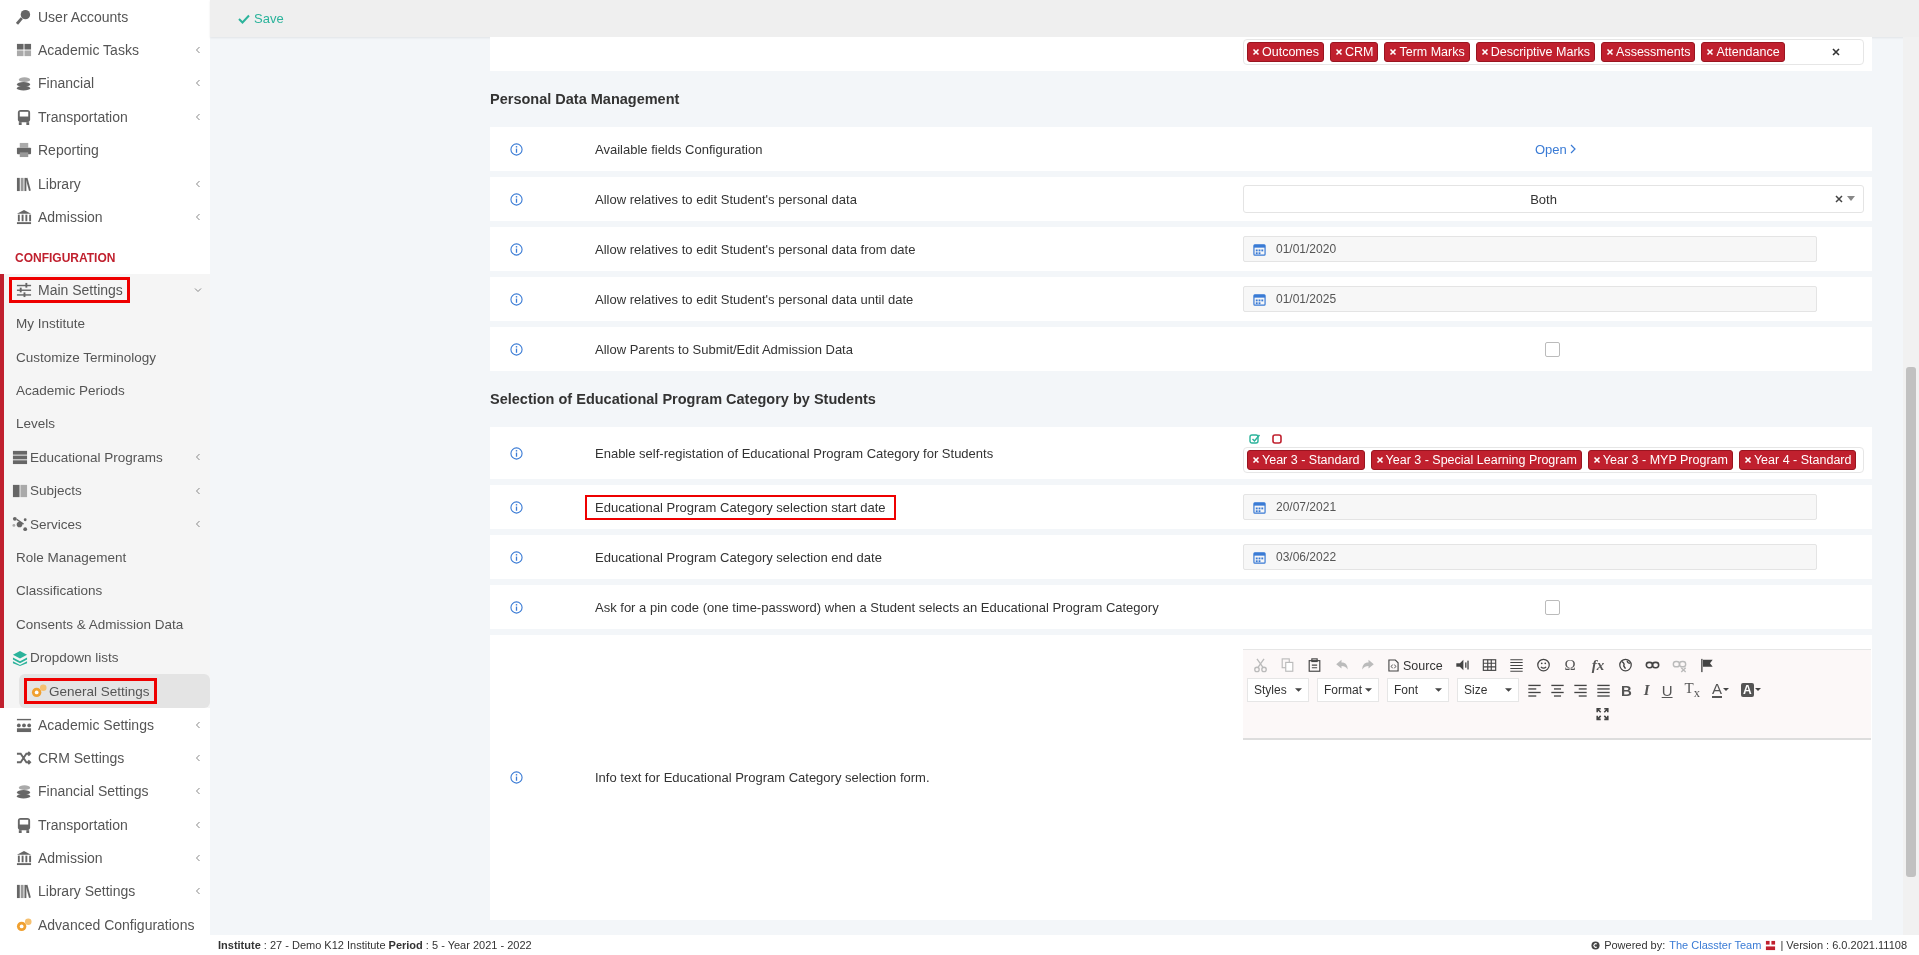 The width and height of the screenshot is (1919, 955). Describe the element at coordinates (1535, 52) in the screenshot. I see `tag: Descriptive Marks` at that location.